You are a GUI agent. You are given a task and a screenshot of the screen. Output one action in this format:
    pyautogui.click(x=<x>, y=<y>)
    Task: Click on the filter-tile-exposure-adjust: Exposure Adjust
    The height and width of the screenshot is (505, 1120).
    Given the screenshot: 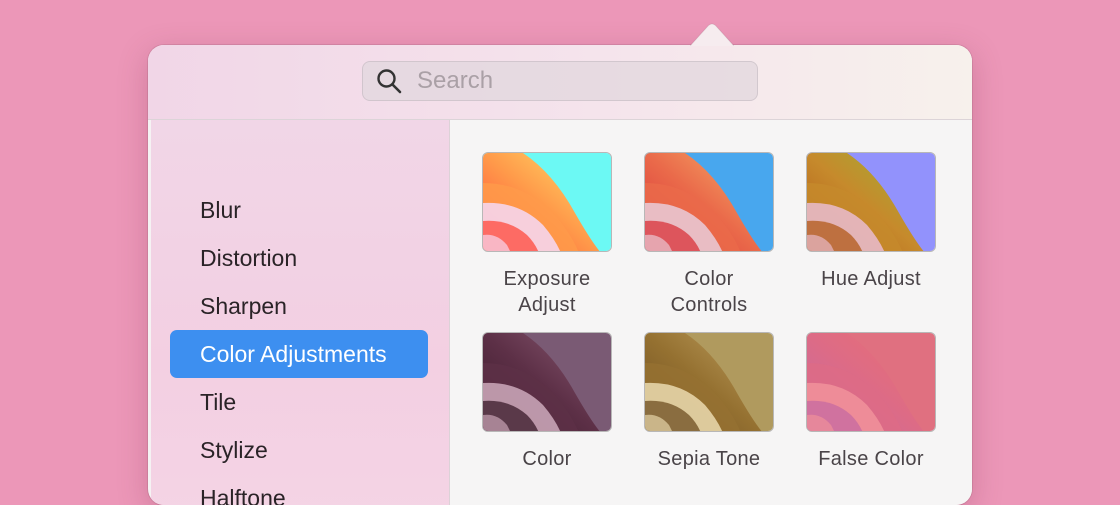 What is the action you would take?
    pyautogui.click(x=547, y=235)
    